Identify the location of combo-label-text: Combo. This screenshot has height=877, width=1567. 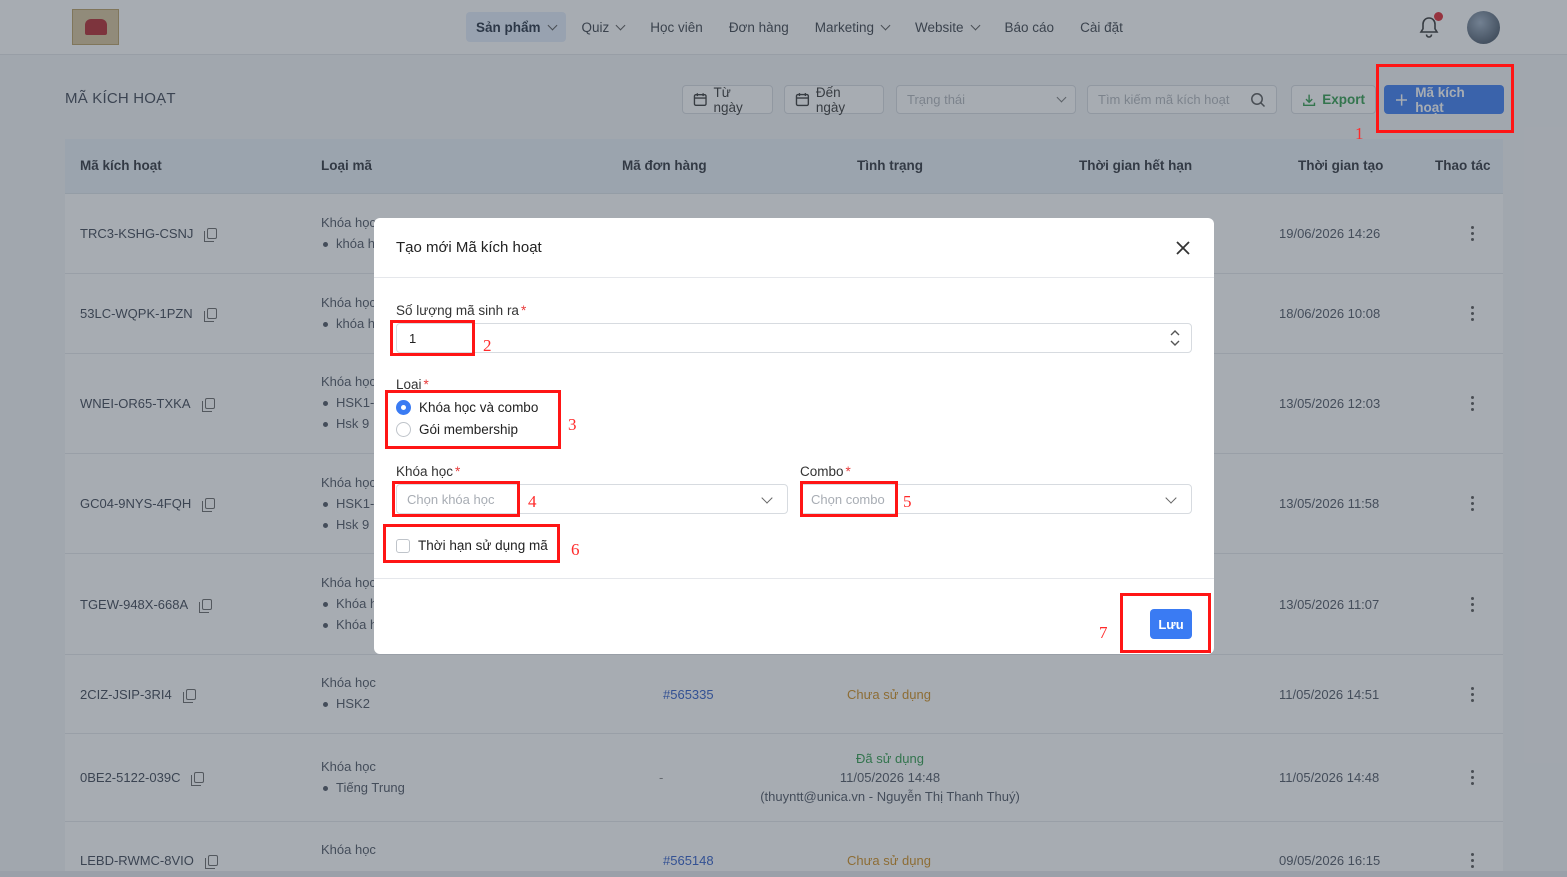
(822, 471).